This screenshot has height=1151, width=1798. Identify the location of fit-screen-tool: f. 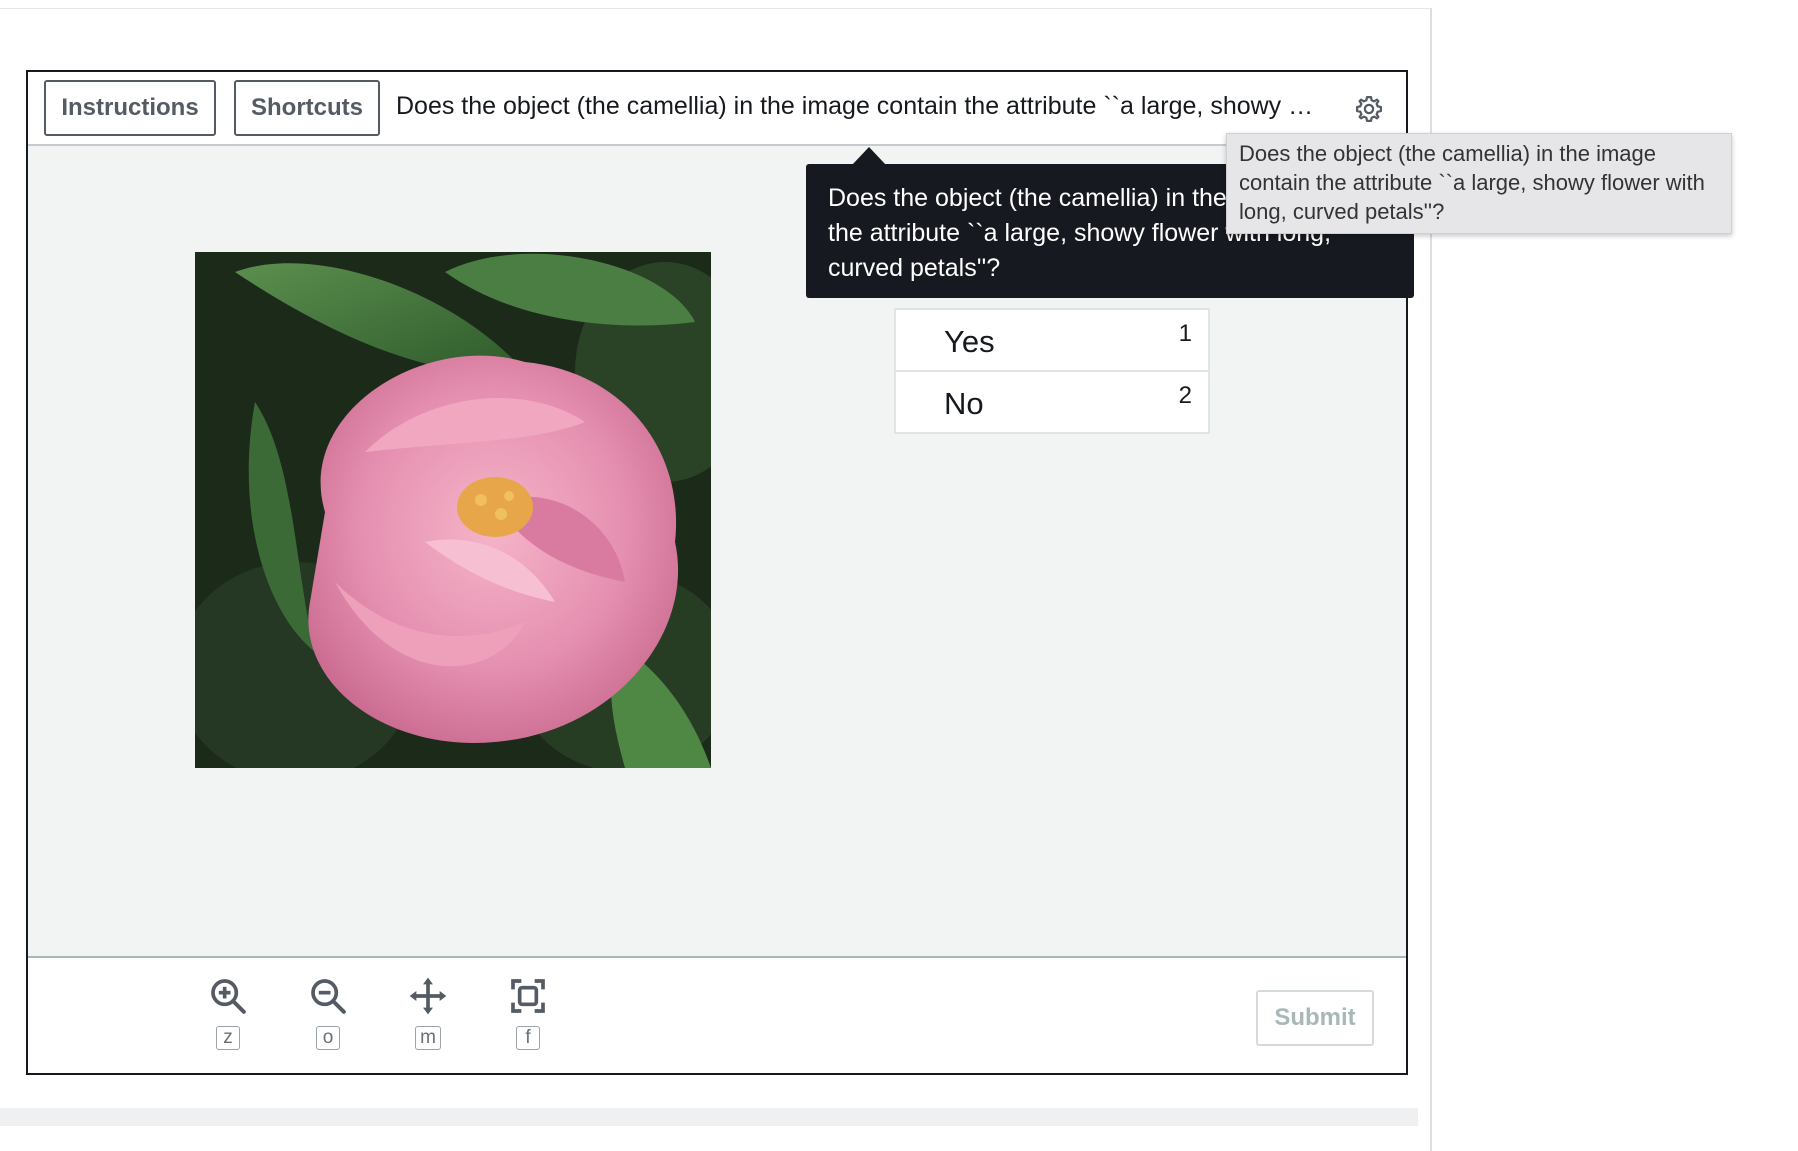
(528, 1013).